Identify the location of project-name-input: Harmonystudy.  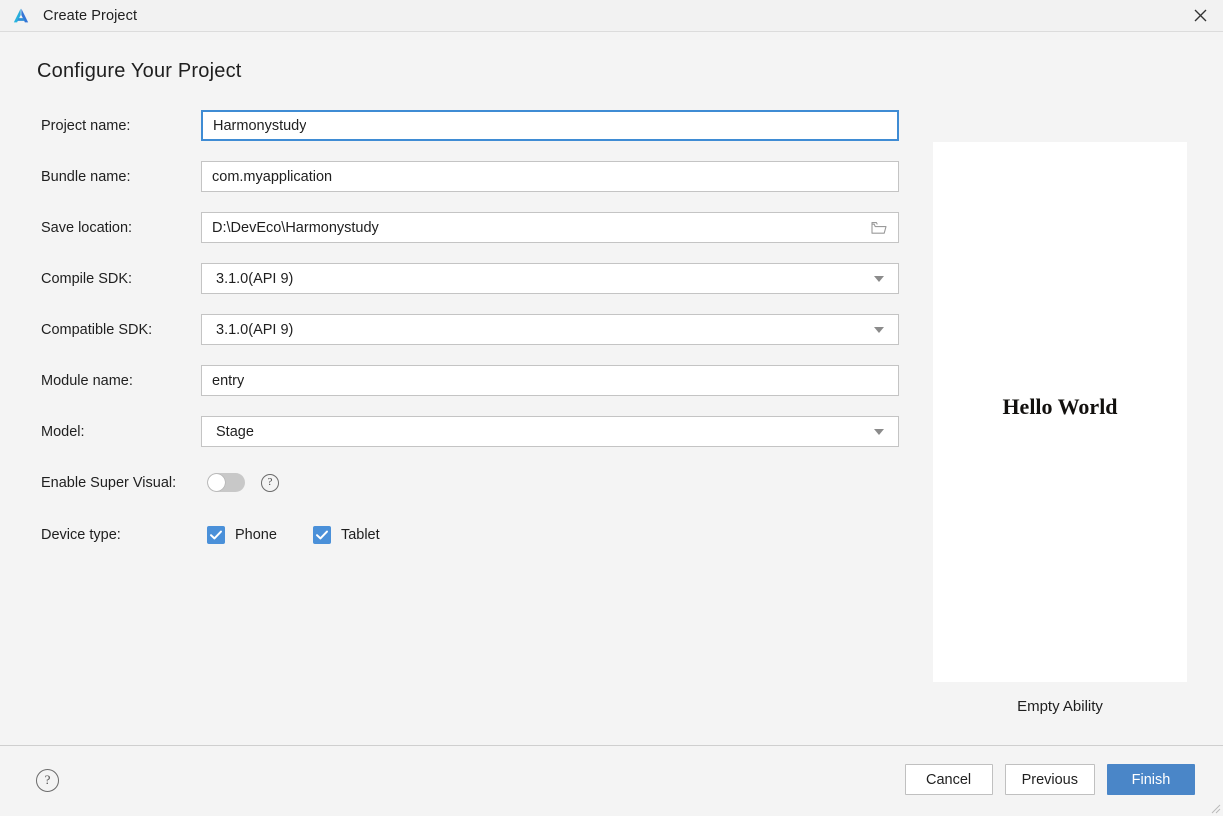
(550, 125).